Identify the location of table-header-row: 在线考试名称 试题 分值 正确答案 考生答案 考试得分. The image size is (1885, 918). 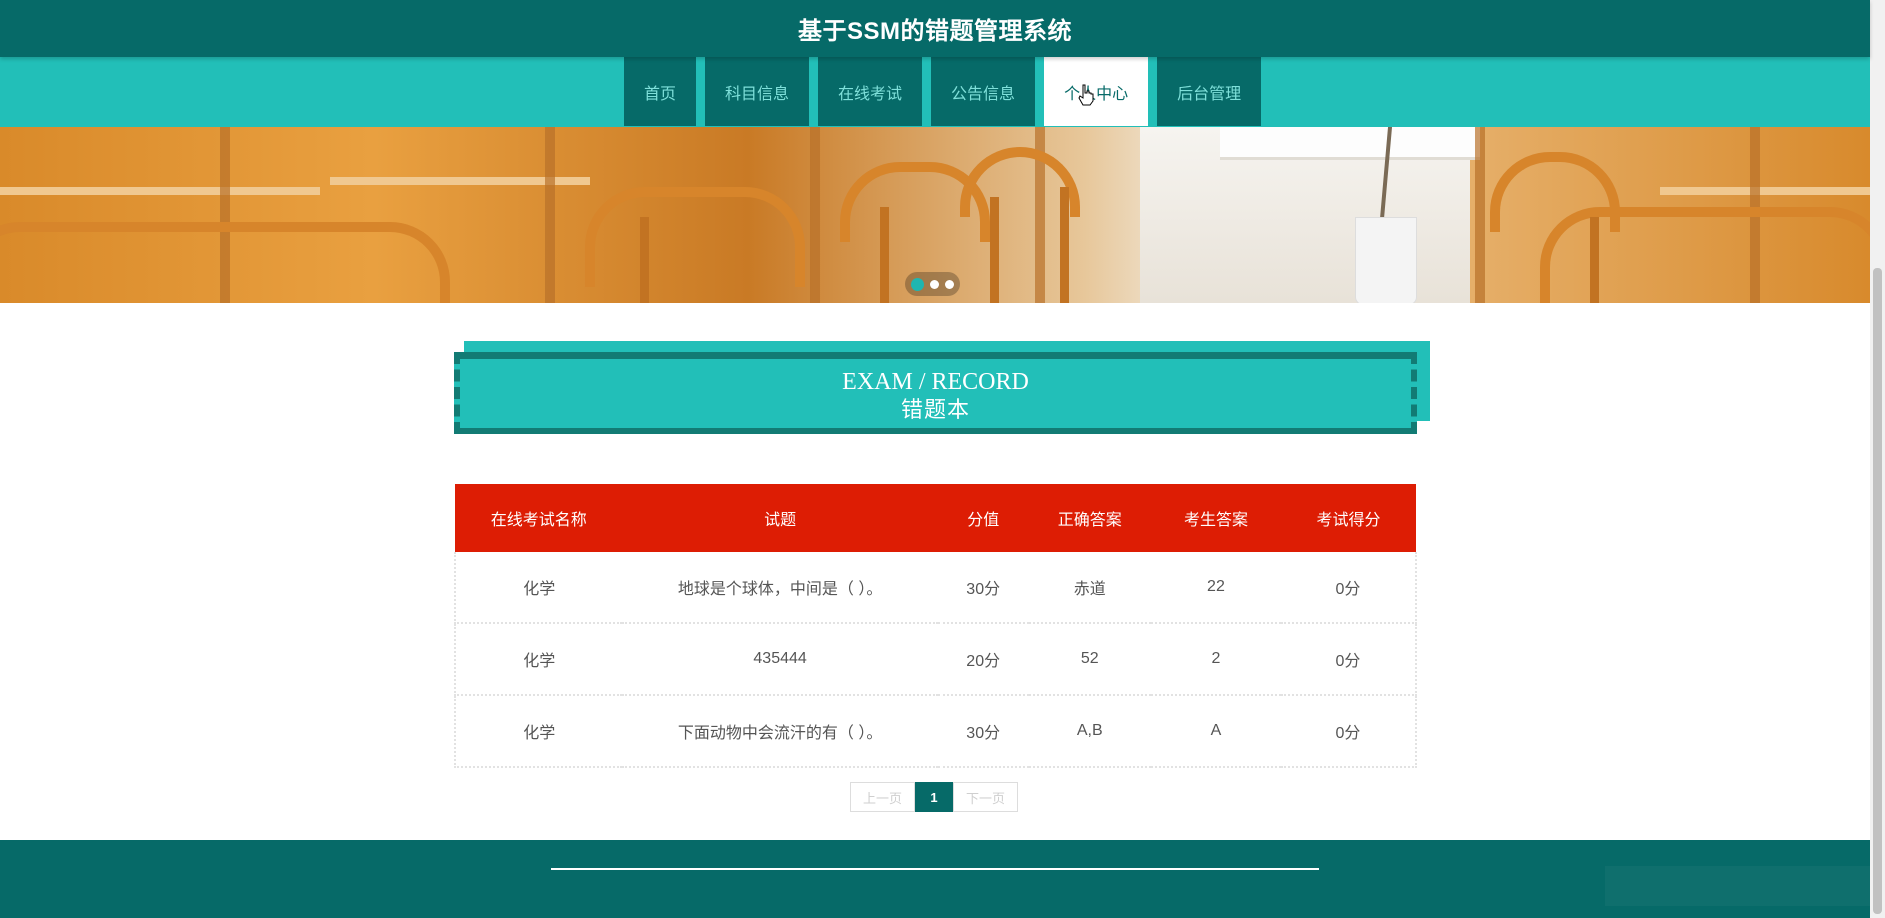
(935, 518).